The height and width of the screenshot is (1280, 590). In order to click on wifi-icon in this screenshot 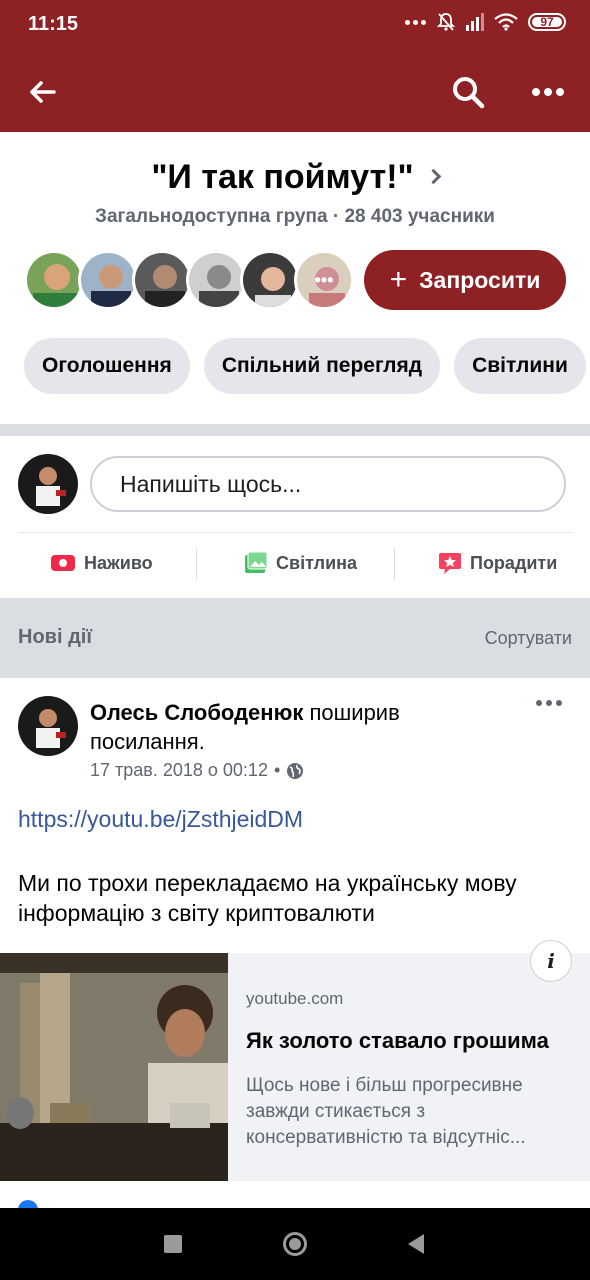, I will do `click(506, 22)`.